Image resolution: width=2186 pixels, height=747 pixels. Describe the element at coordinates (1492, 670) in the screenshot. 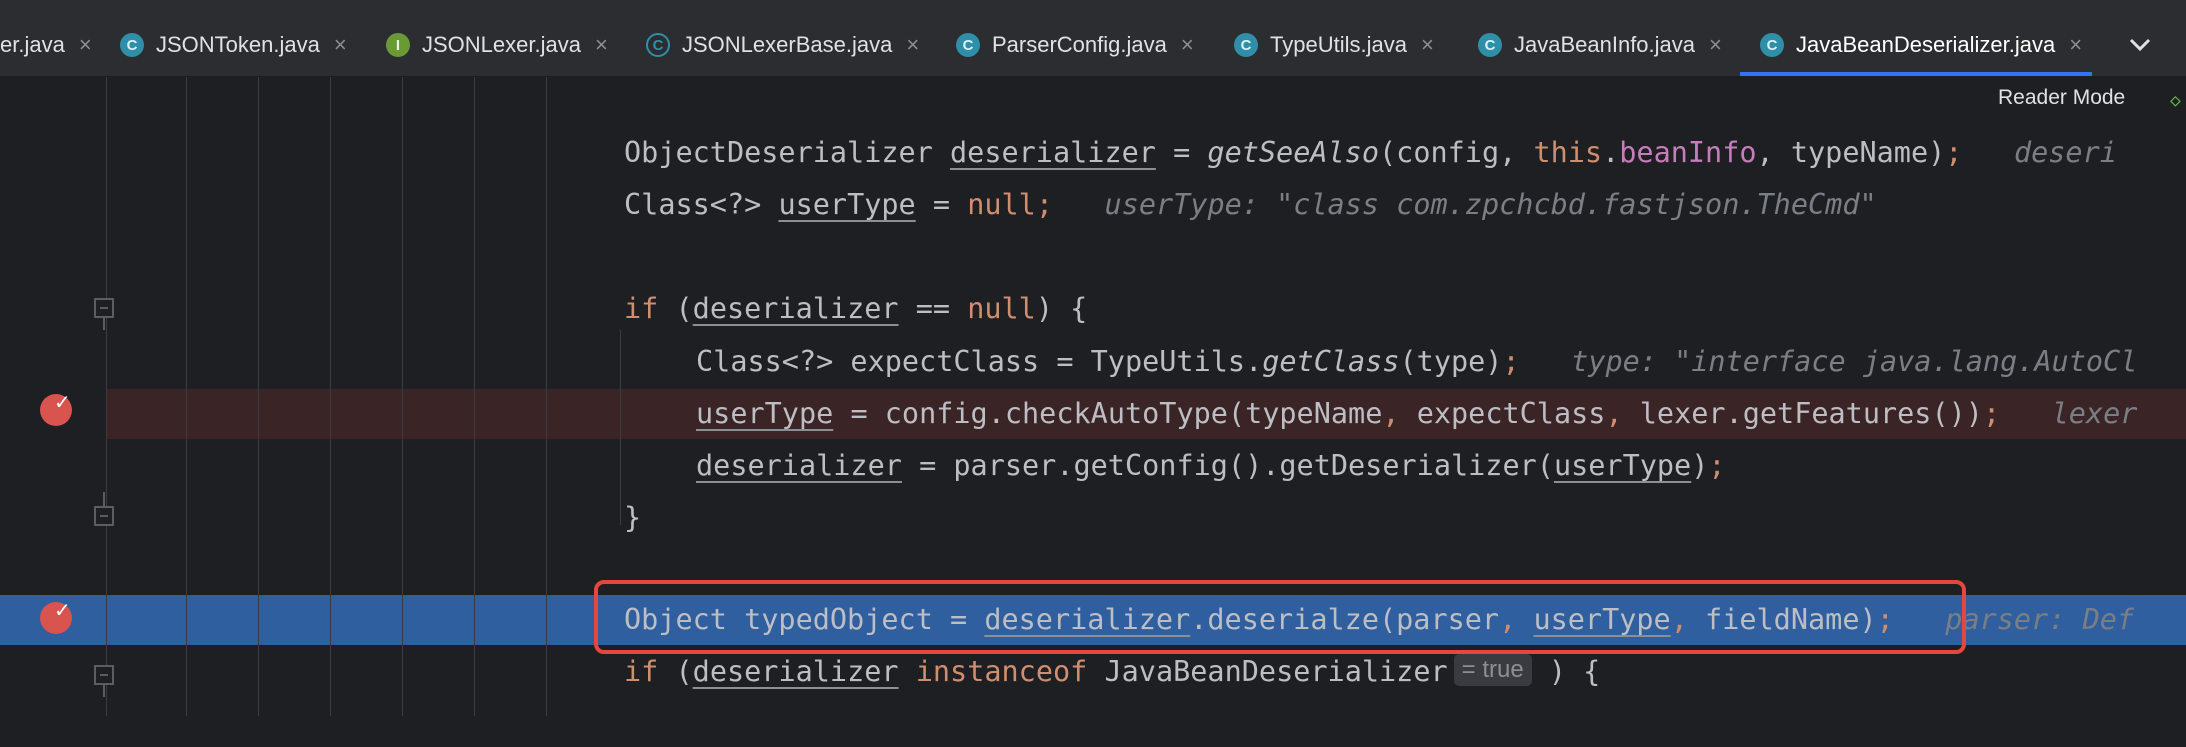

I see `inlay-value-hint: = true` at that location.